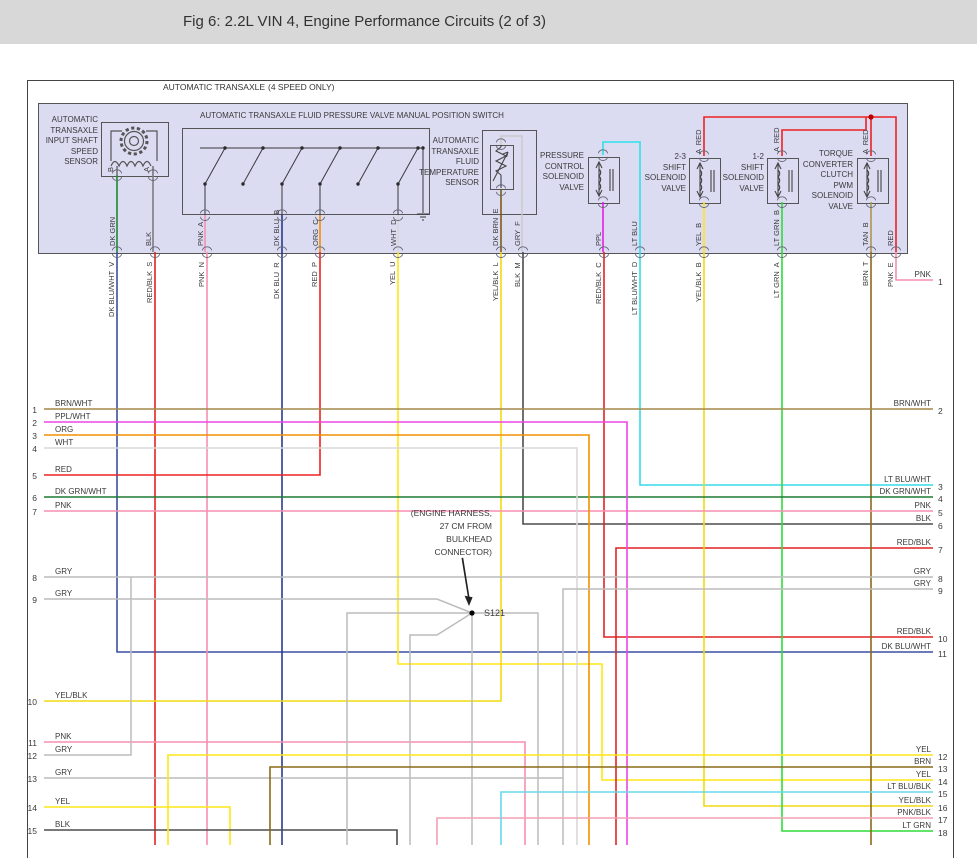  I want to click on right-row-label: YEL/BLK, so click(914, 800).